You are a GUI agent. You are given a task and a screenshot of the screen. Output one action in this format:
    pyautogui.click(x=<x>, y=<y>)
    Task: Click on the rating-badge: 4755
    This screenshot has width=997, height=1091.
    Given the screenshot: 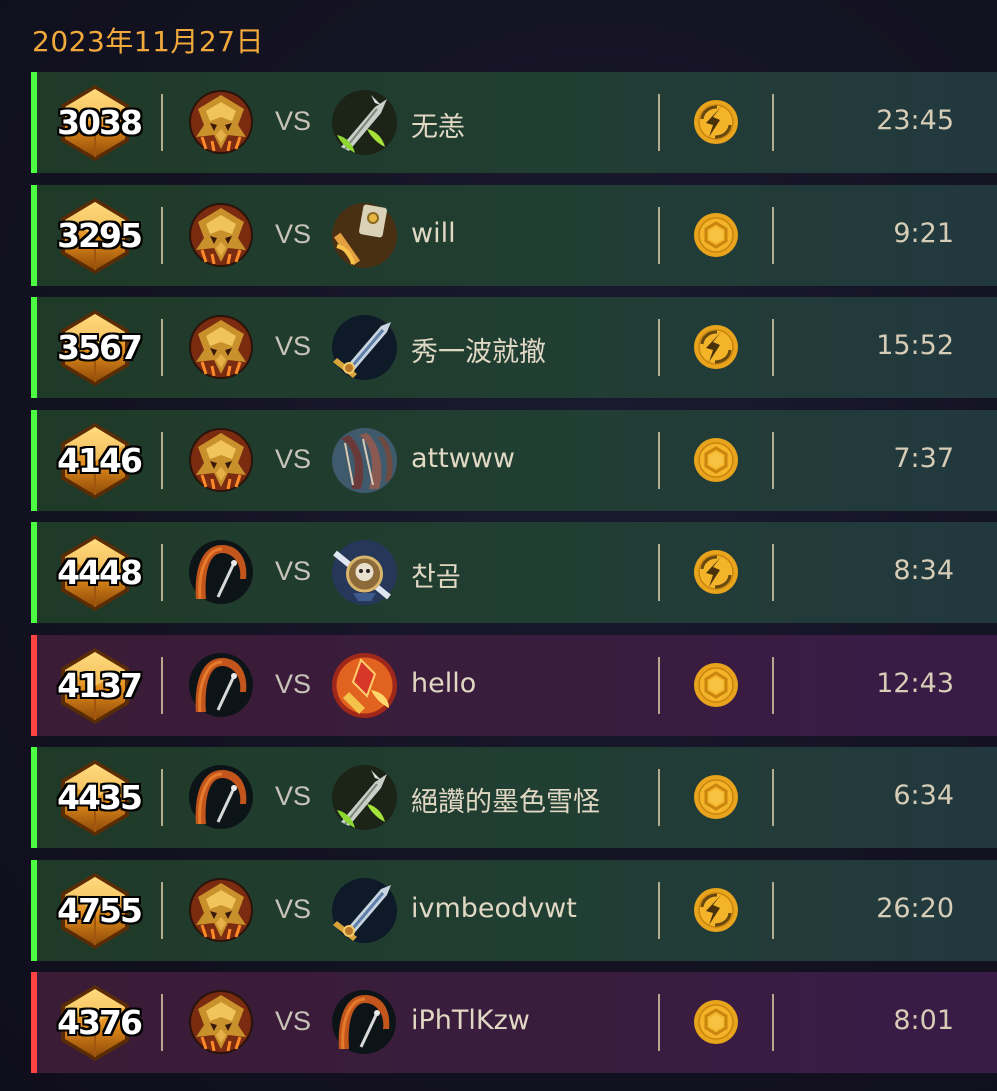 What is the action you would take?
    pyautogui.click(x=99, y=911)
    